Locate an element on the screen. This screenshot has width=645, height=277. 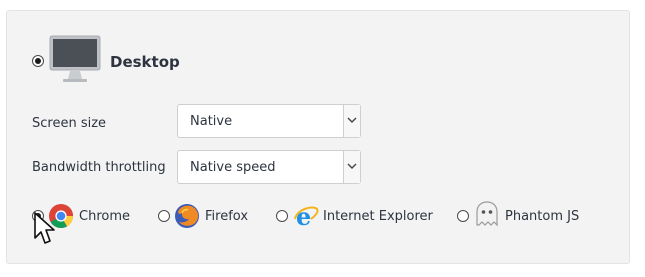
mouse-cursor-icon is located at coordinates (44, 228).